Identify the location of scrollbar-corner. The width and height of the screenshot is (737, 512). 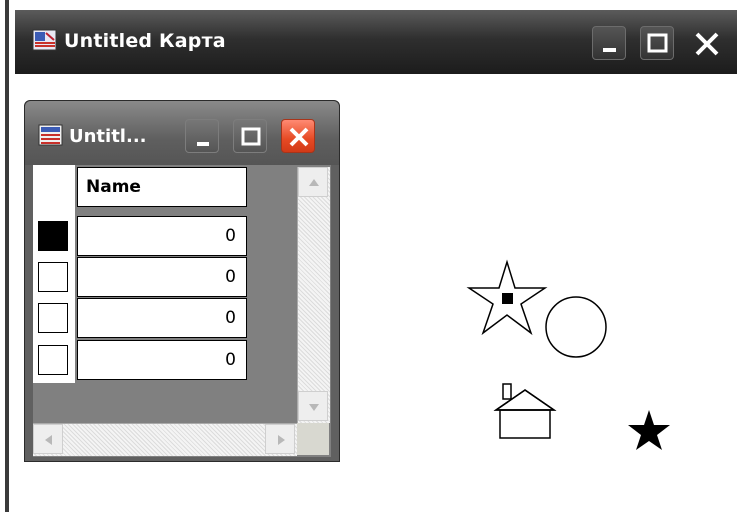
(313, 439).